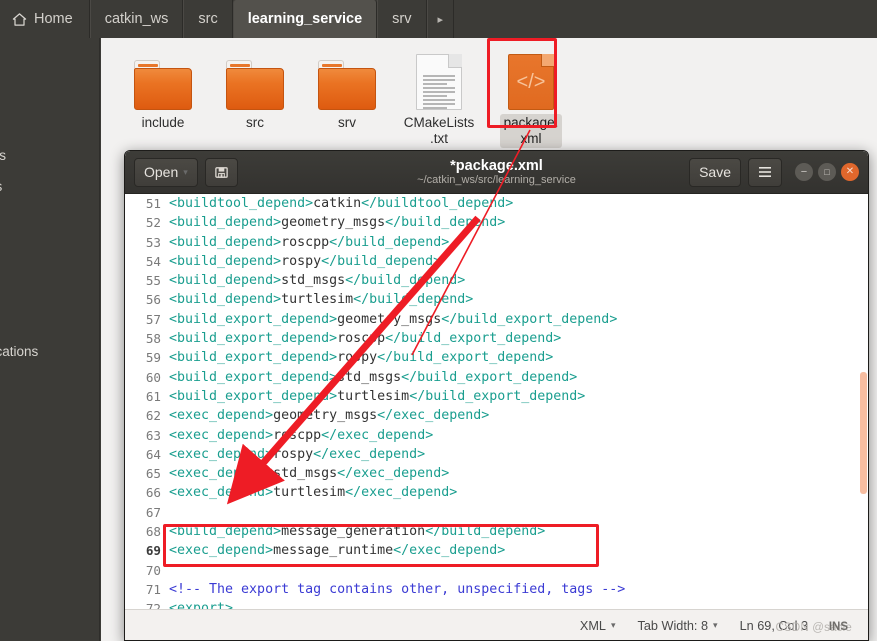 The width and height of the screenshot is (877, 641). I want to click on save-button-label: Save, so click(715, 172).